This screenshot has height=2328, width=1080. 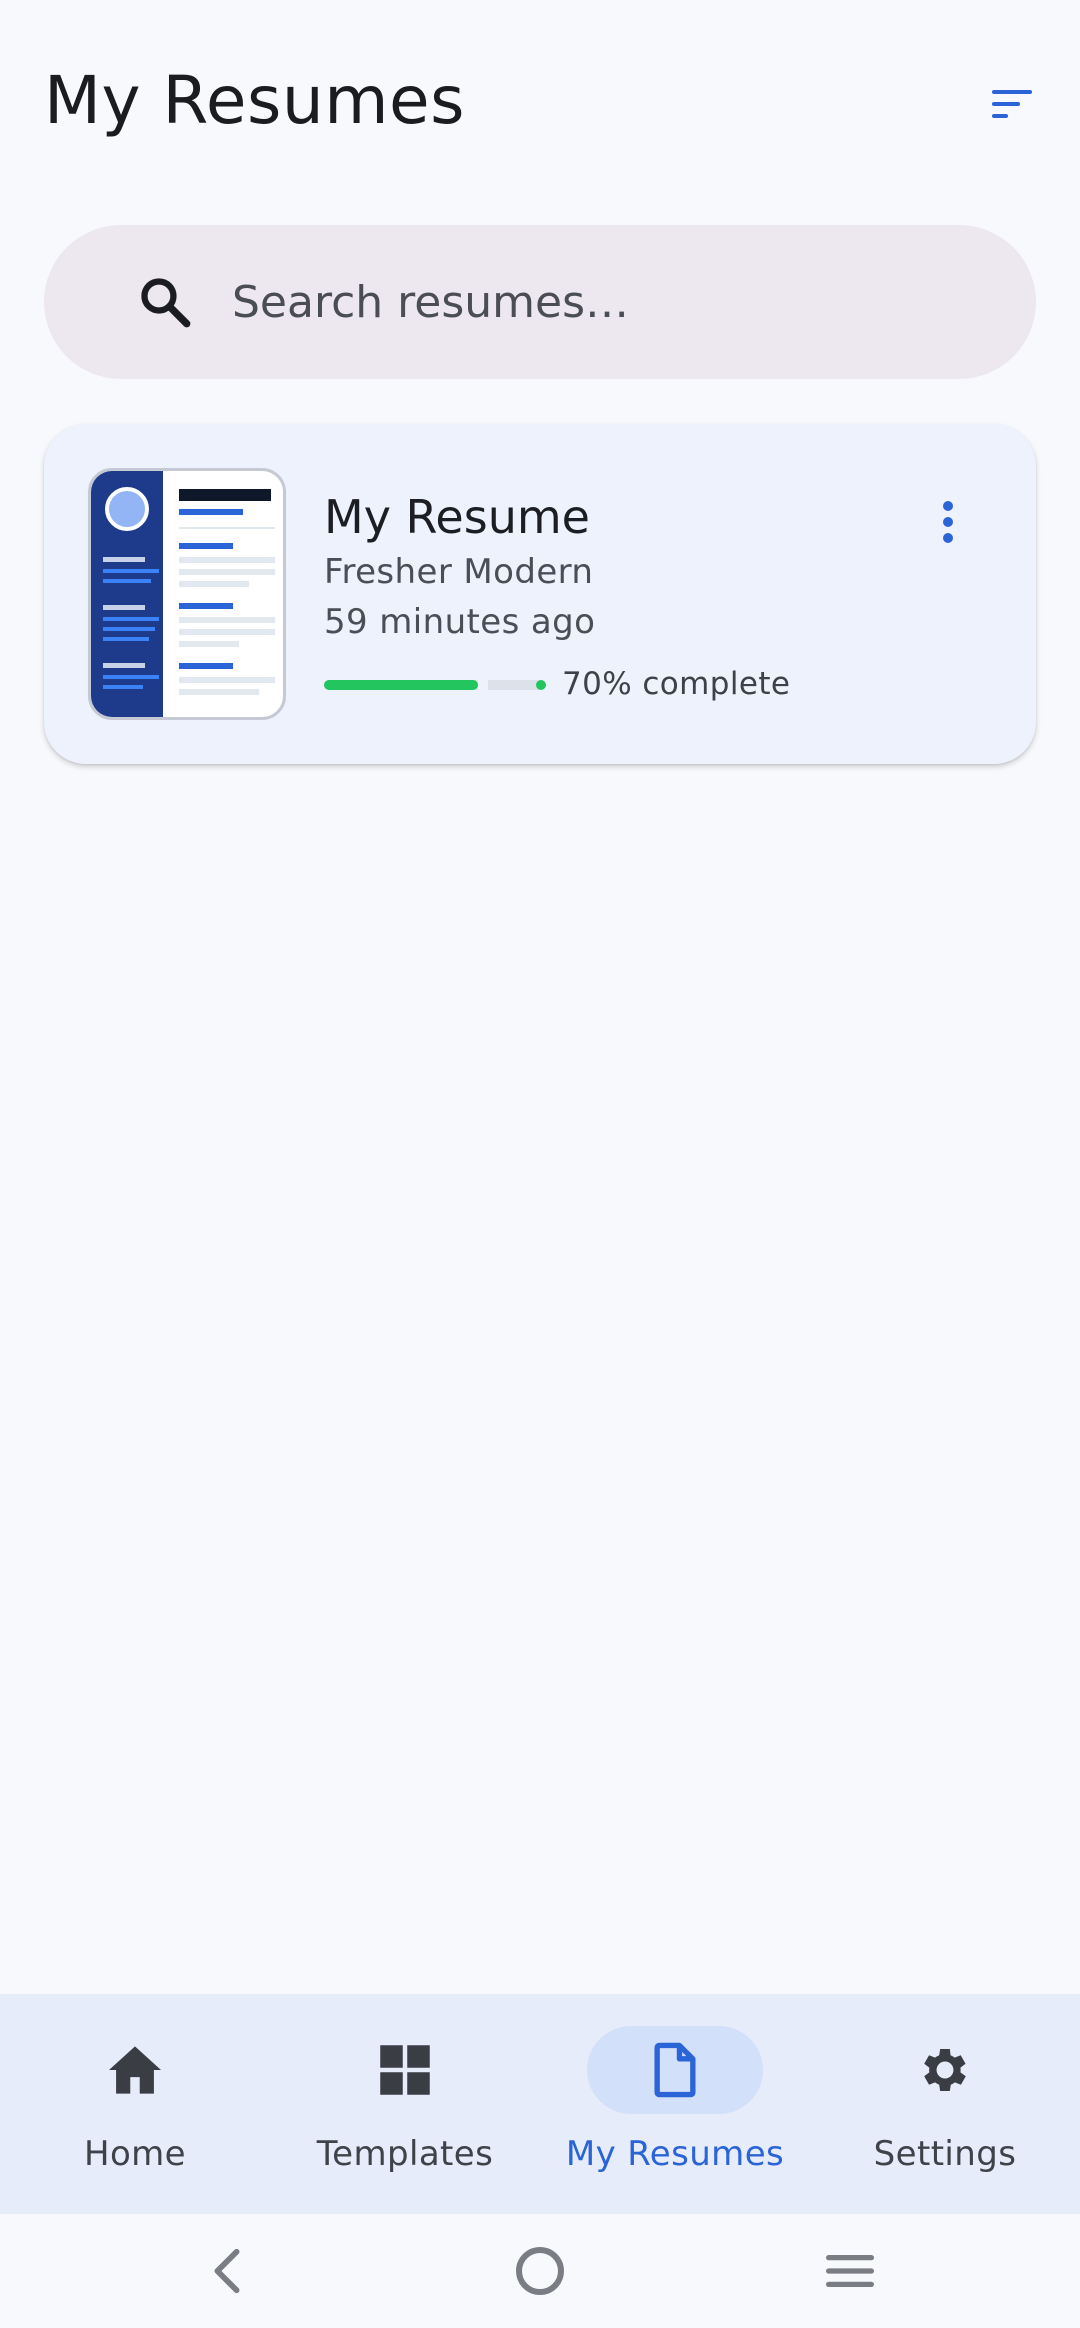 What do you see at coordinates (401, 685) in the screenshot?
I see `progress-fill` at bounding box center [401, 685].